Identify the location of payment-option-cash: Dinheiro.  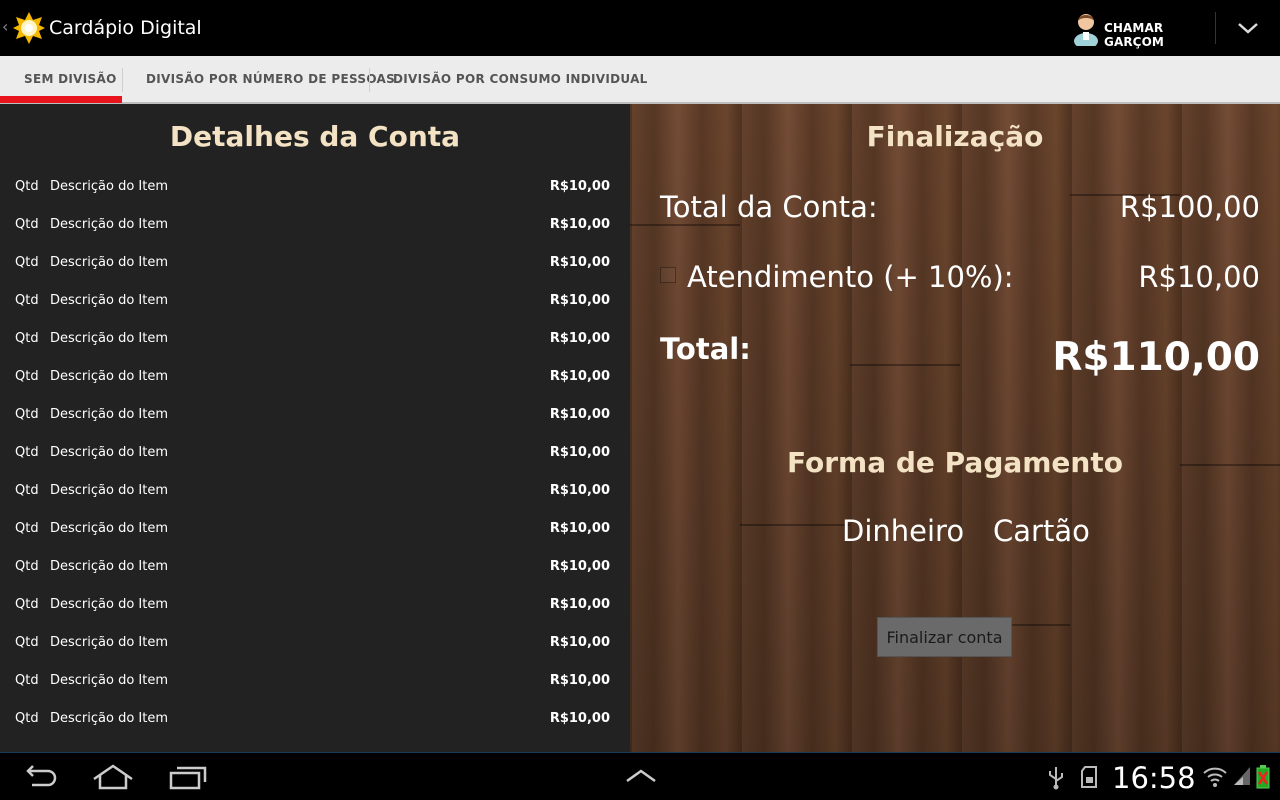
(903, 531).